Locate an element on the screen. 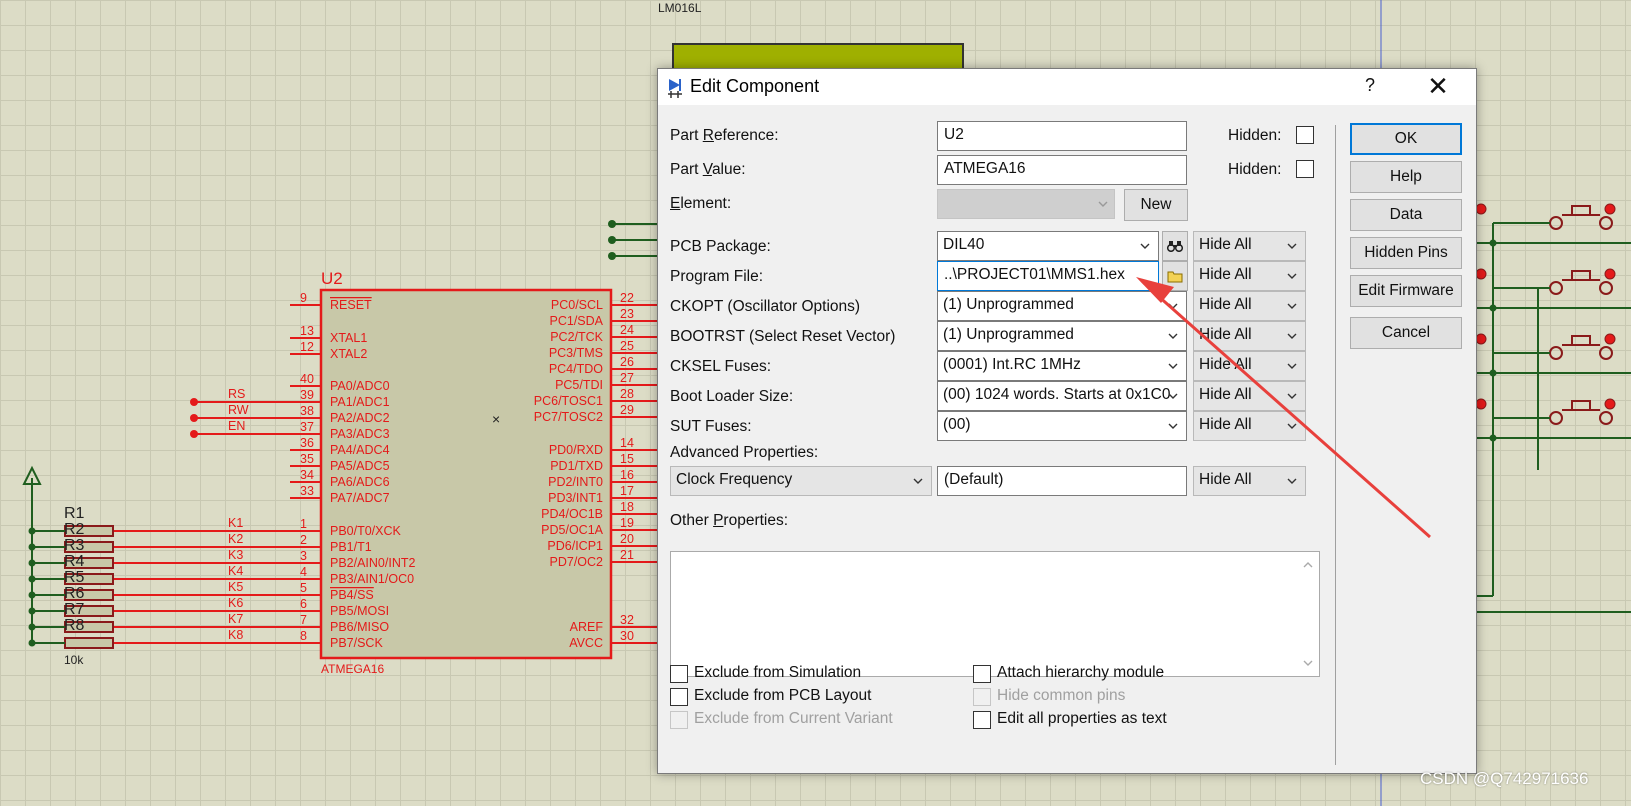 This screenshot has width=1631, height=806. advanced-properties-label: Advanced Properties: is located at coordinates (744, 452).